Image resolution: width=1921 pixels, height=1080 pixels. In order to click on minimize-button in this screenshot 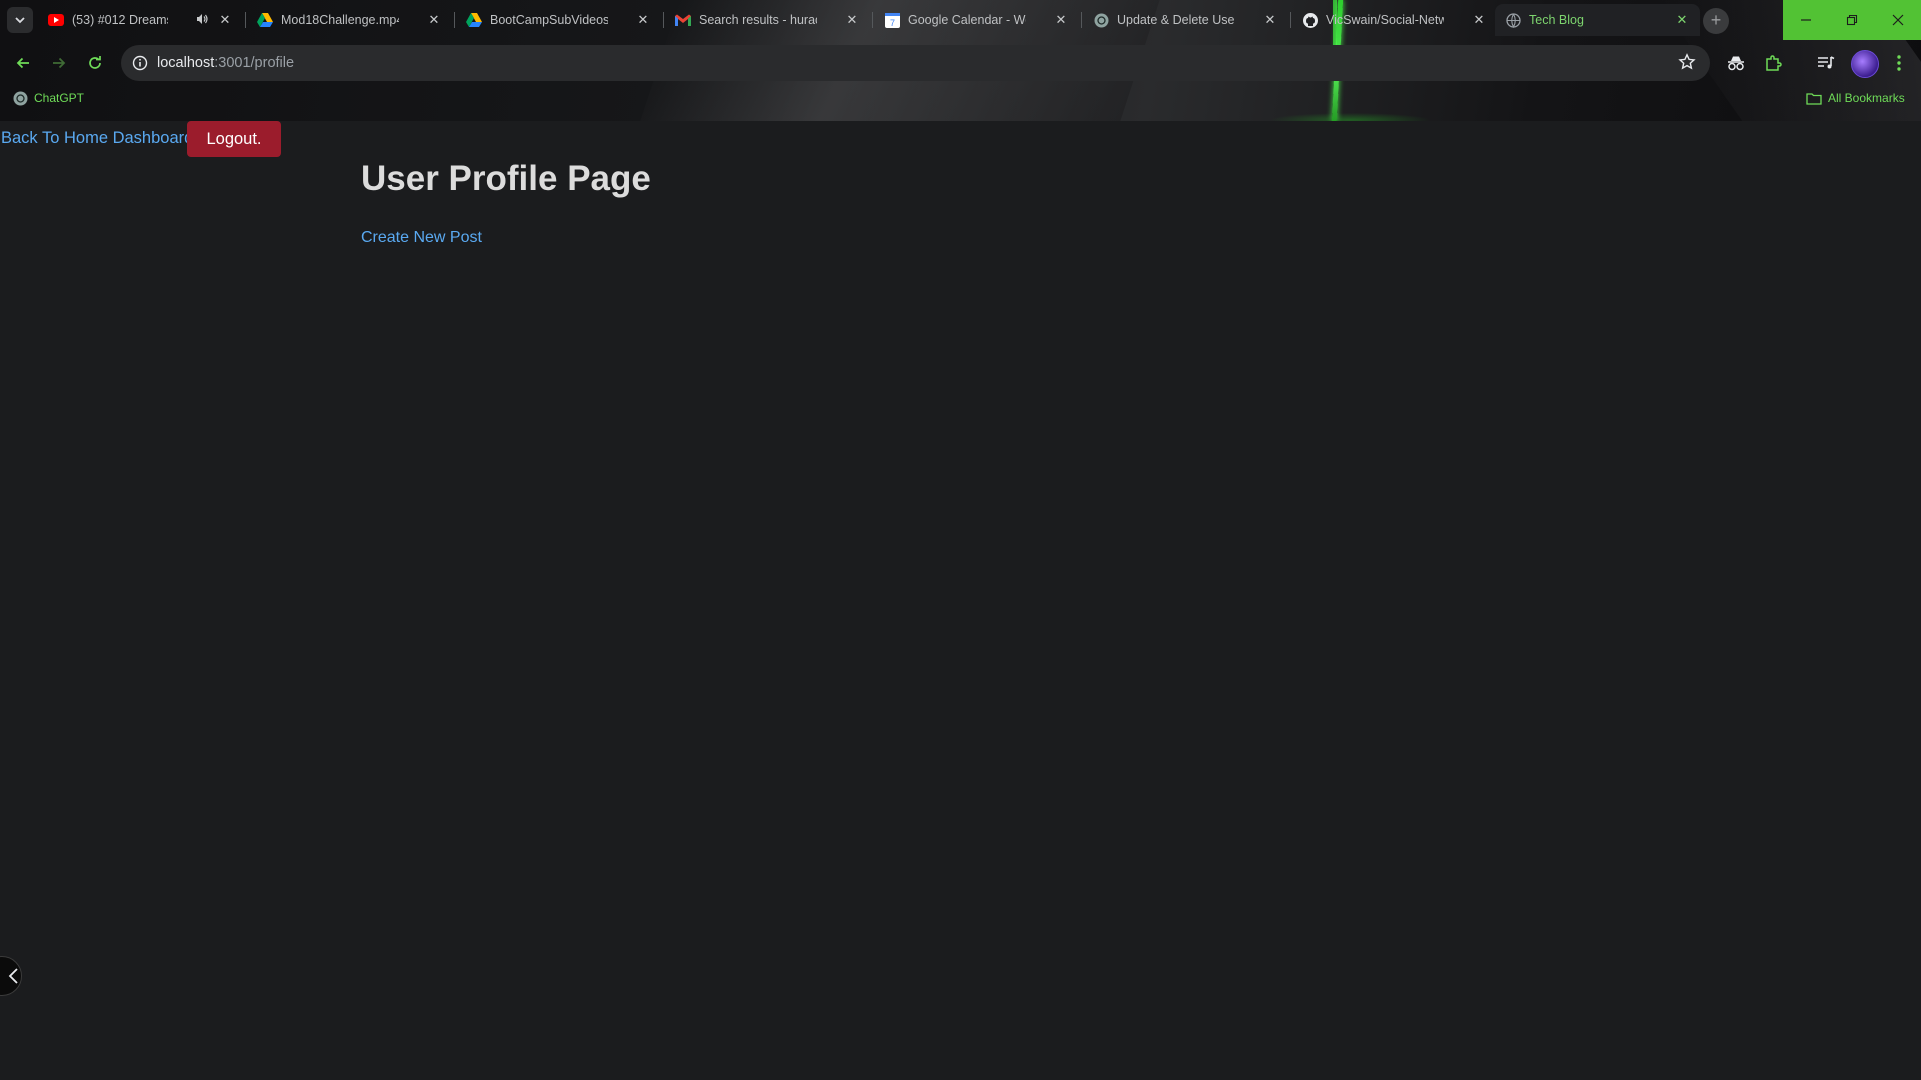, I will do `click(1806, 20)`.